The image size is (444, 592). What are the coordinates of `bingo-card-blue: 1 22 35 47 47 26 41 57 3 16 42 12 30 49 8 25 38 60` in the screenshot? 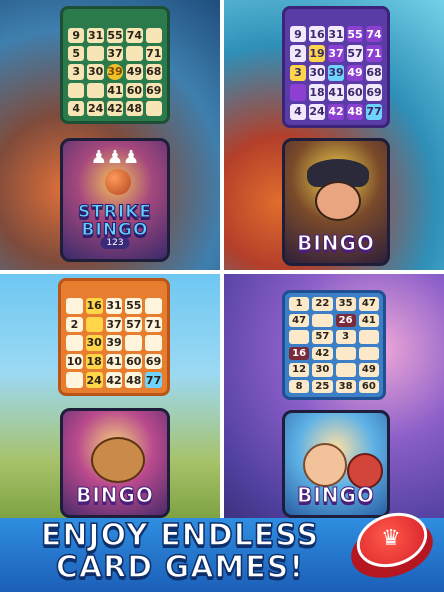 It's located at (334, 345).